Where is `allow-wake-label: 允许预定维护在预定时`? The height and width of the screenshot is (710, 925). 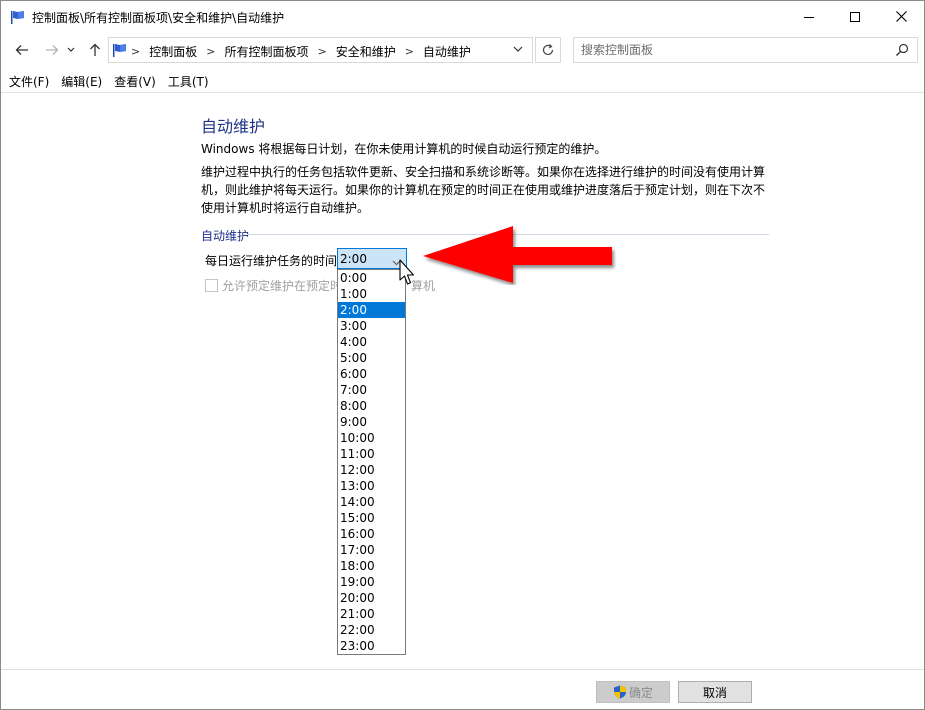
allow-wake-label: 允许预定维护在预定时 is located at coordinates (282, 286).